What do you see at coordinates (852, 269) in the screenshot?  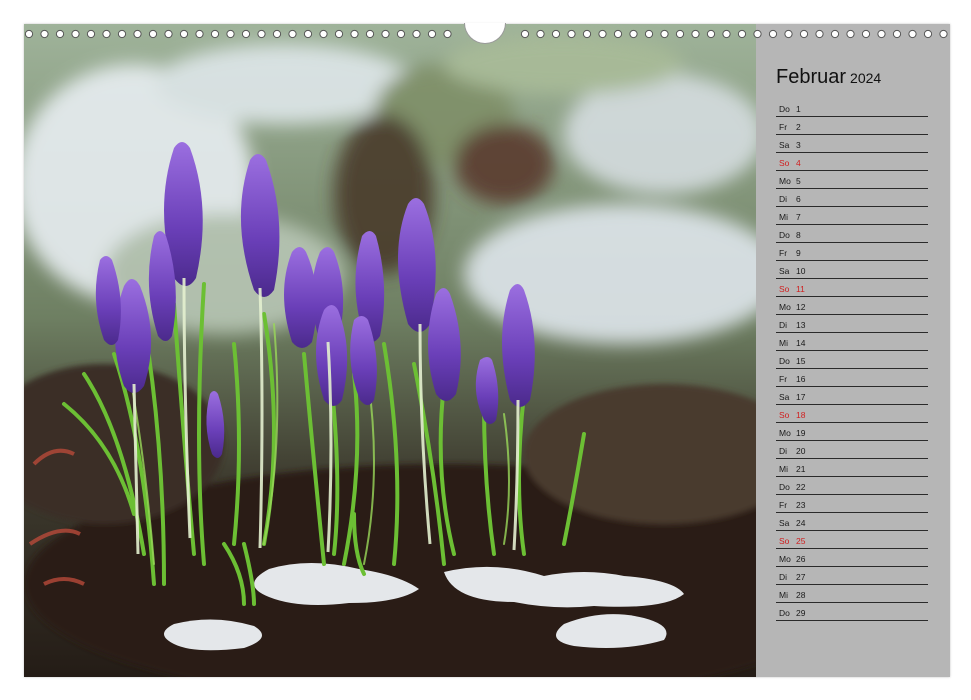 I see `day-row: Sa 10` at bounding box center [852, 269].